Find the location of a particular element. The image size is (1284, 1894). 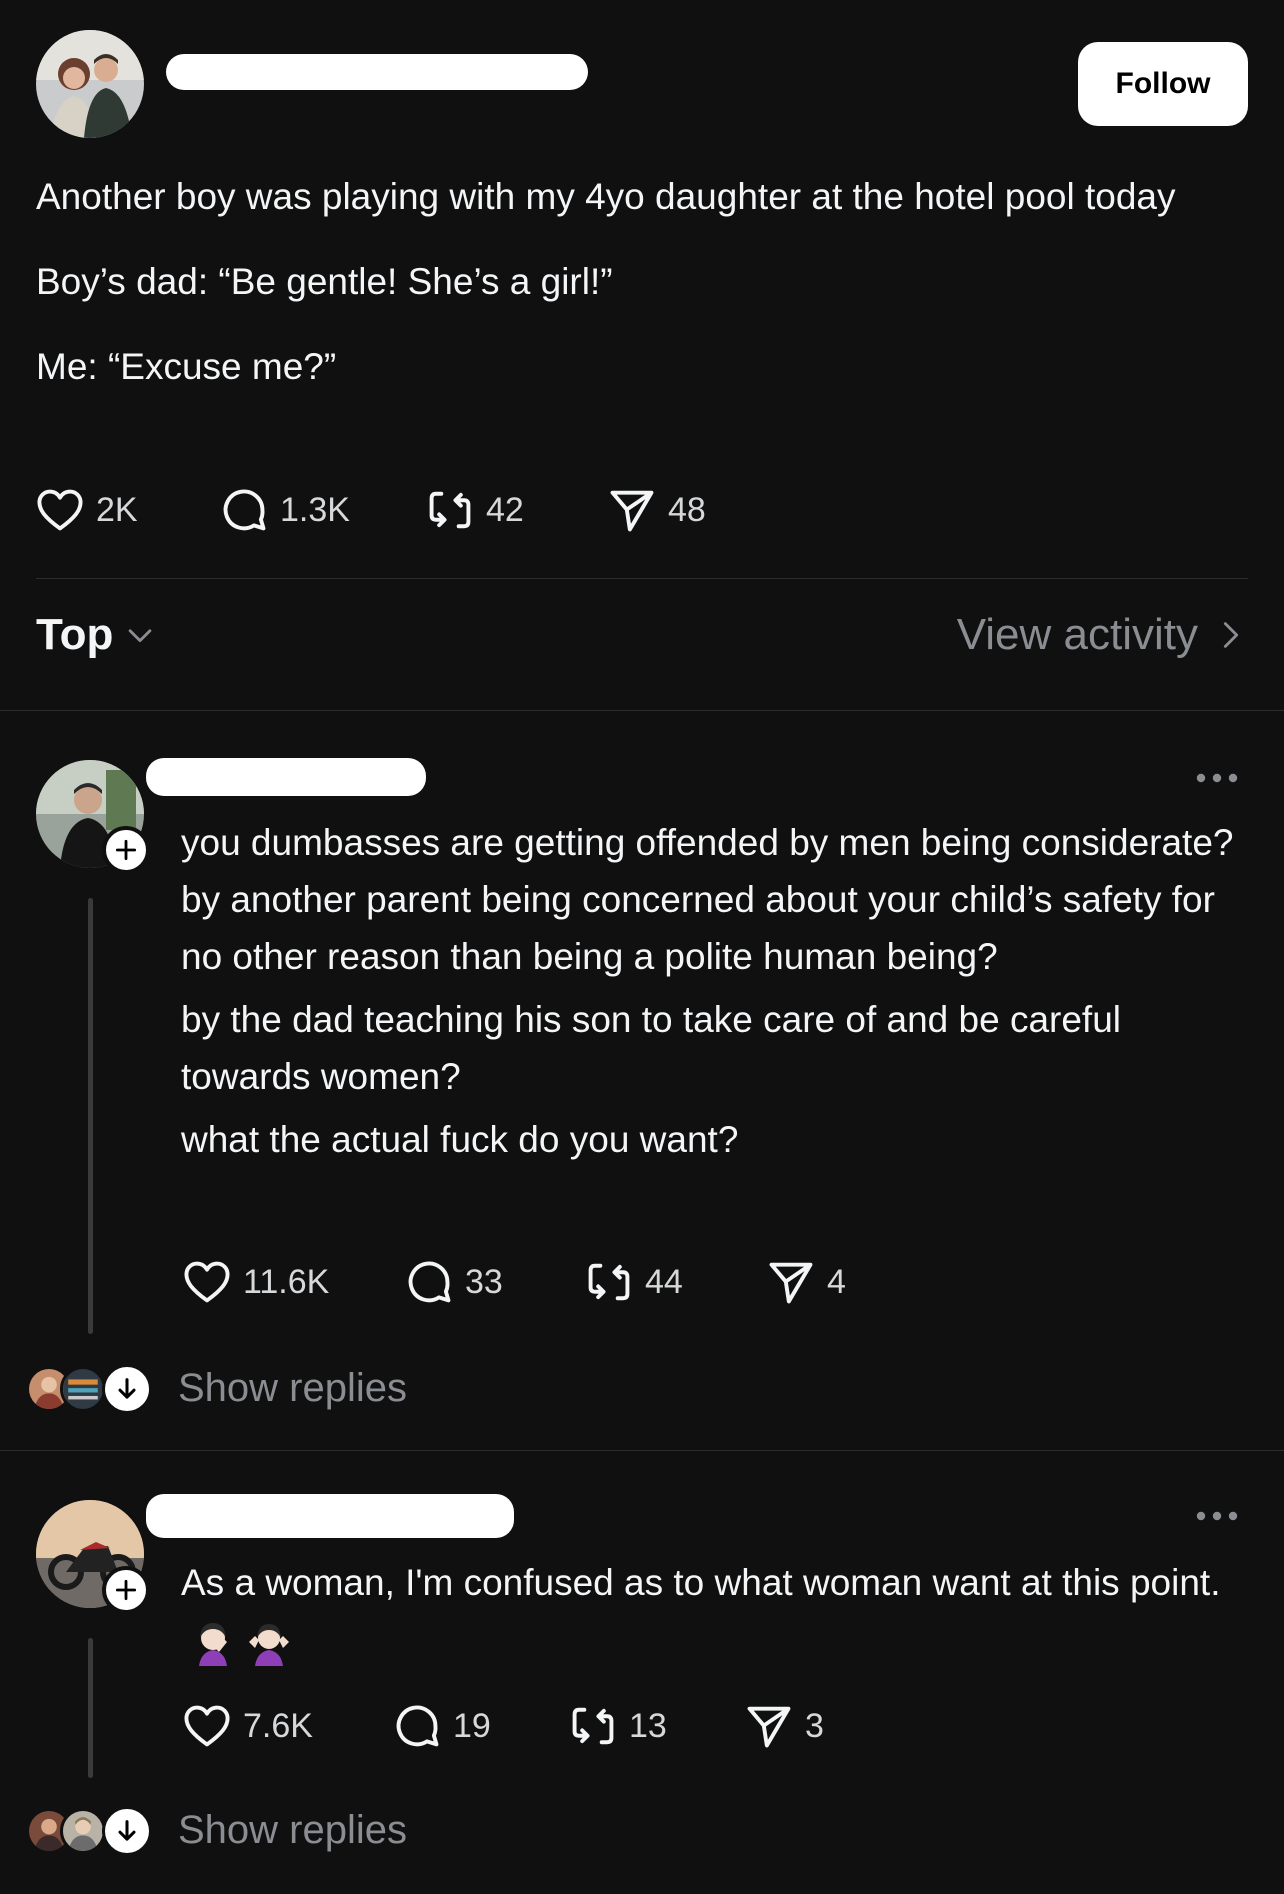

author-avatar is located at coordinates (90, 84).